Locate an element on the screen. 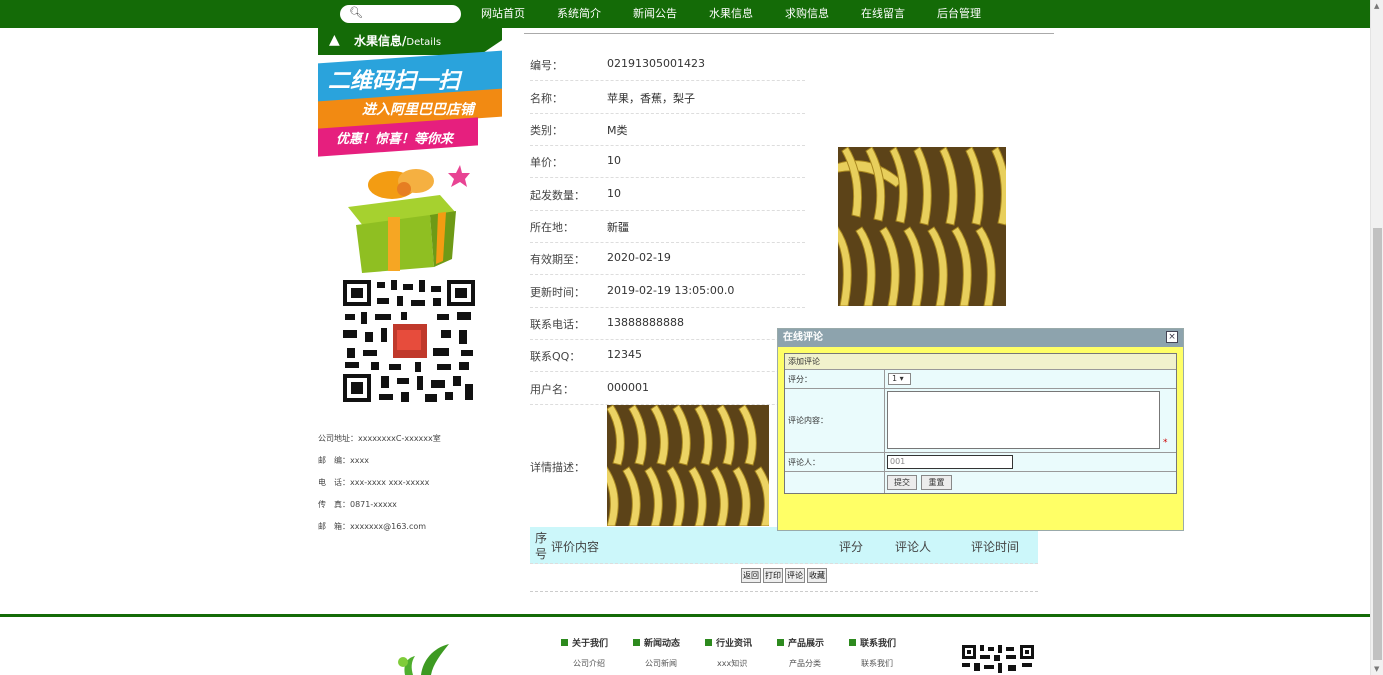 Image resolution: width=1383 pixels, height=675 pixels. commenter-input: 001 is located at coordinates (950, 462).